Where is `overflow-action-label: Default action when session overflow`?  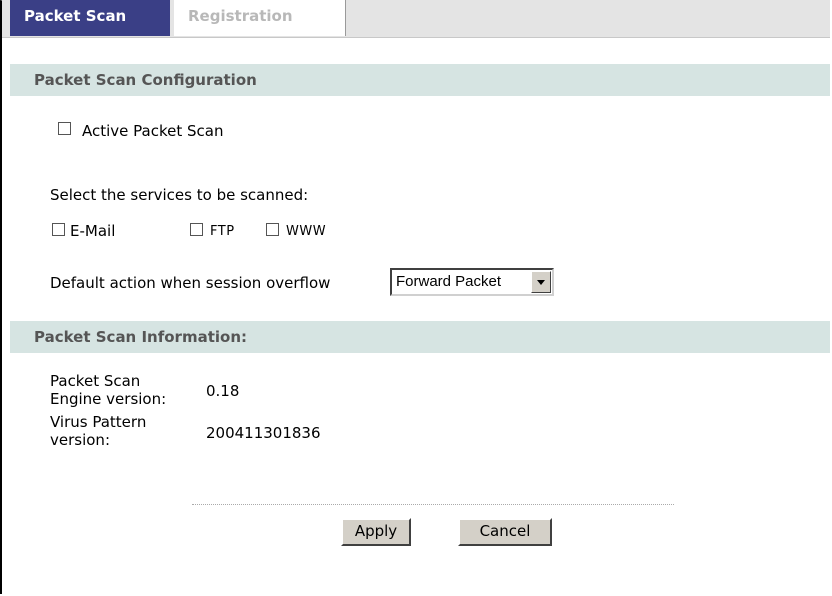 overflow-action-label: Default action when session overflow is located at coordinates (190, 283).